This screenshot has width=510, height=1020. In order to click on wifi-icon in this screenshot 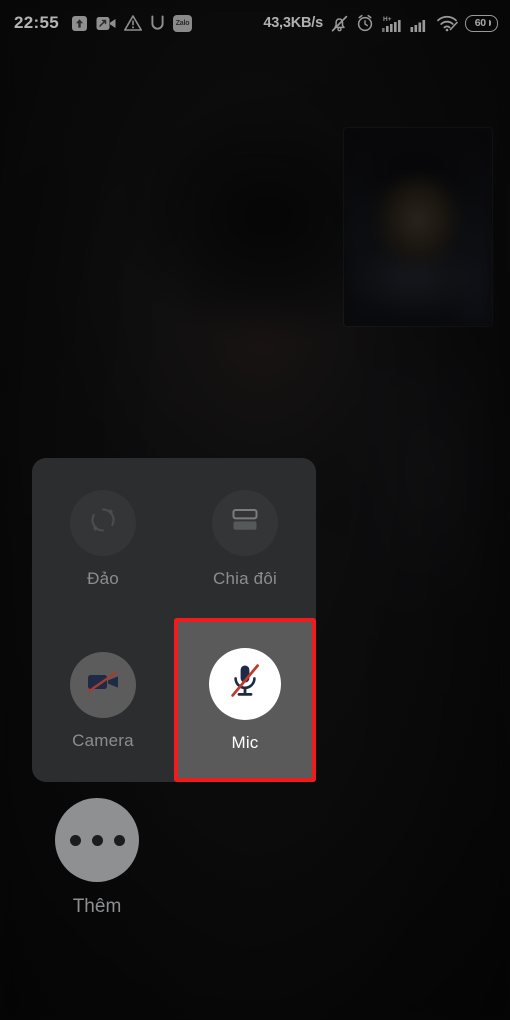, I will do `click(447, 23)`.